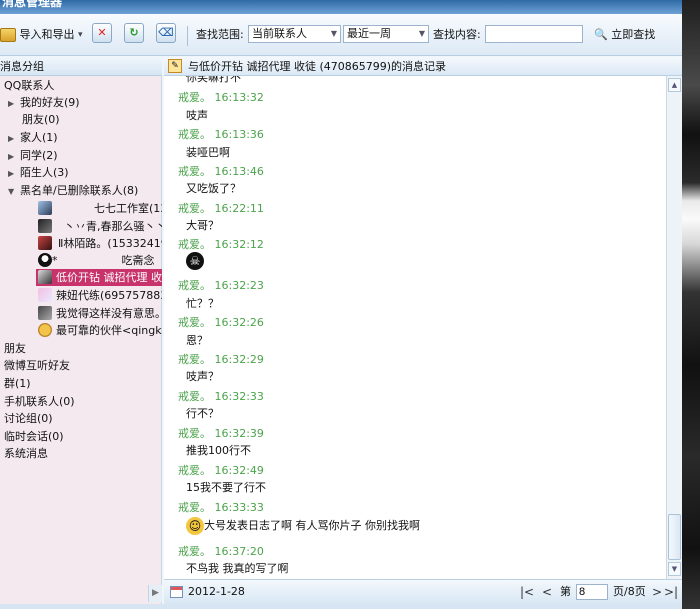 The image size is (700, 609). I want to click on sidebar-item-qq-contacts: QQ联系人, so click(29, 85).